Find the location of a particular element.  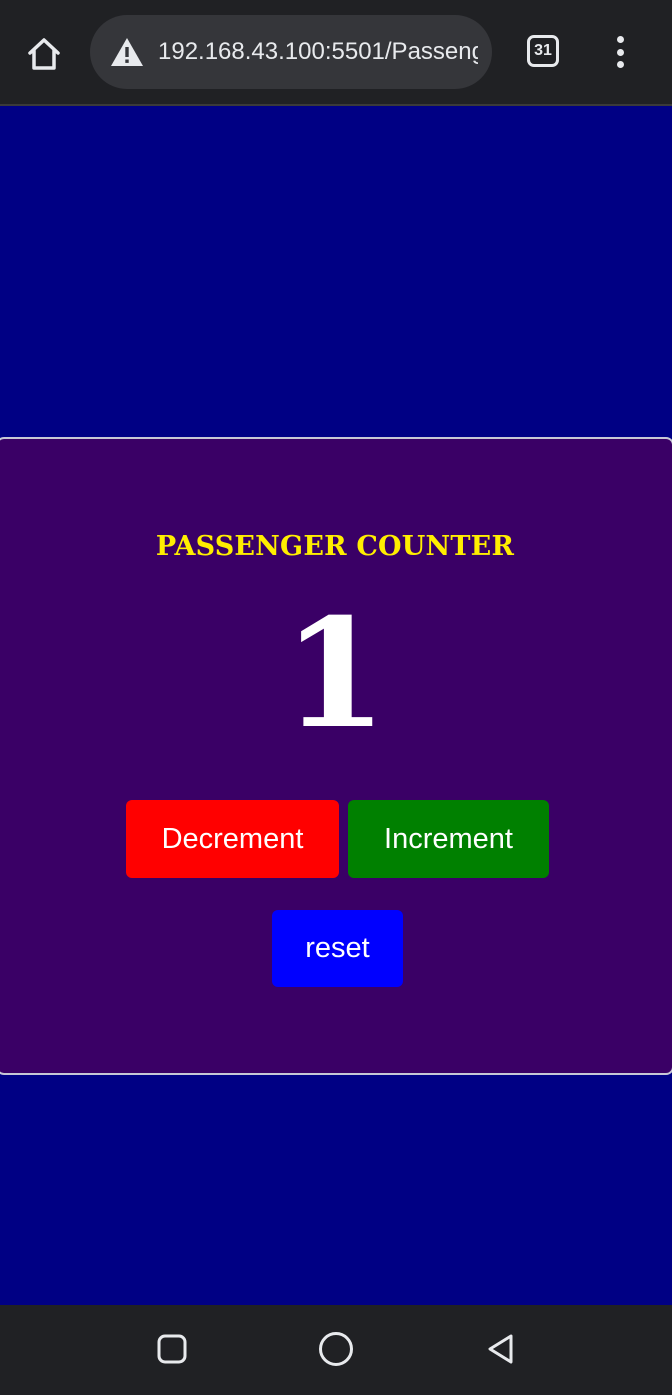

counter-value: 1 is located at coordinates (335, 674).